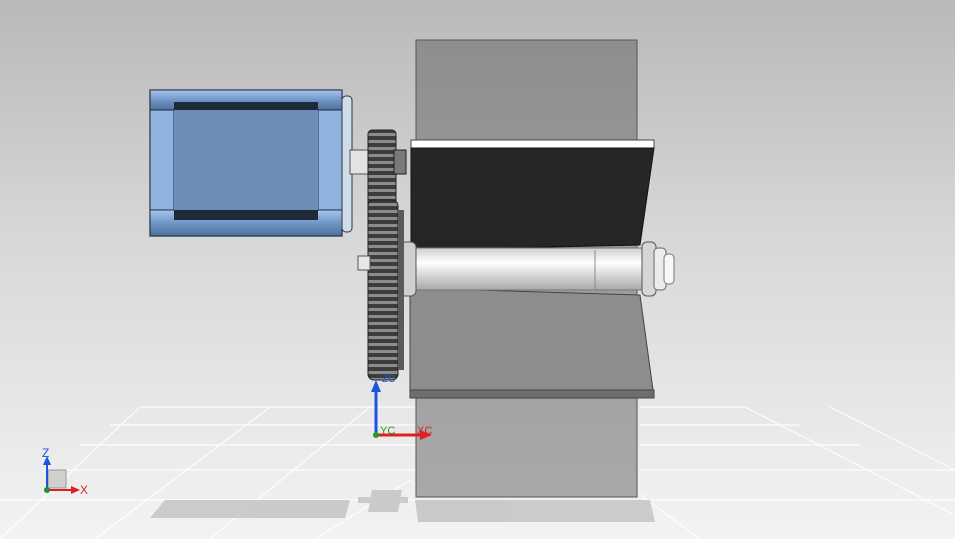  What do you see at coordinates (387, 431) in the screenshot?
I see `csys-y-label: YC` at bounding box center [387, 431].